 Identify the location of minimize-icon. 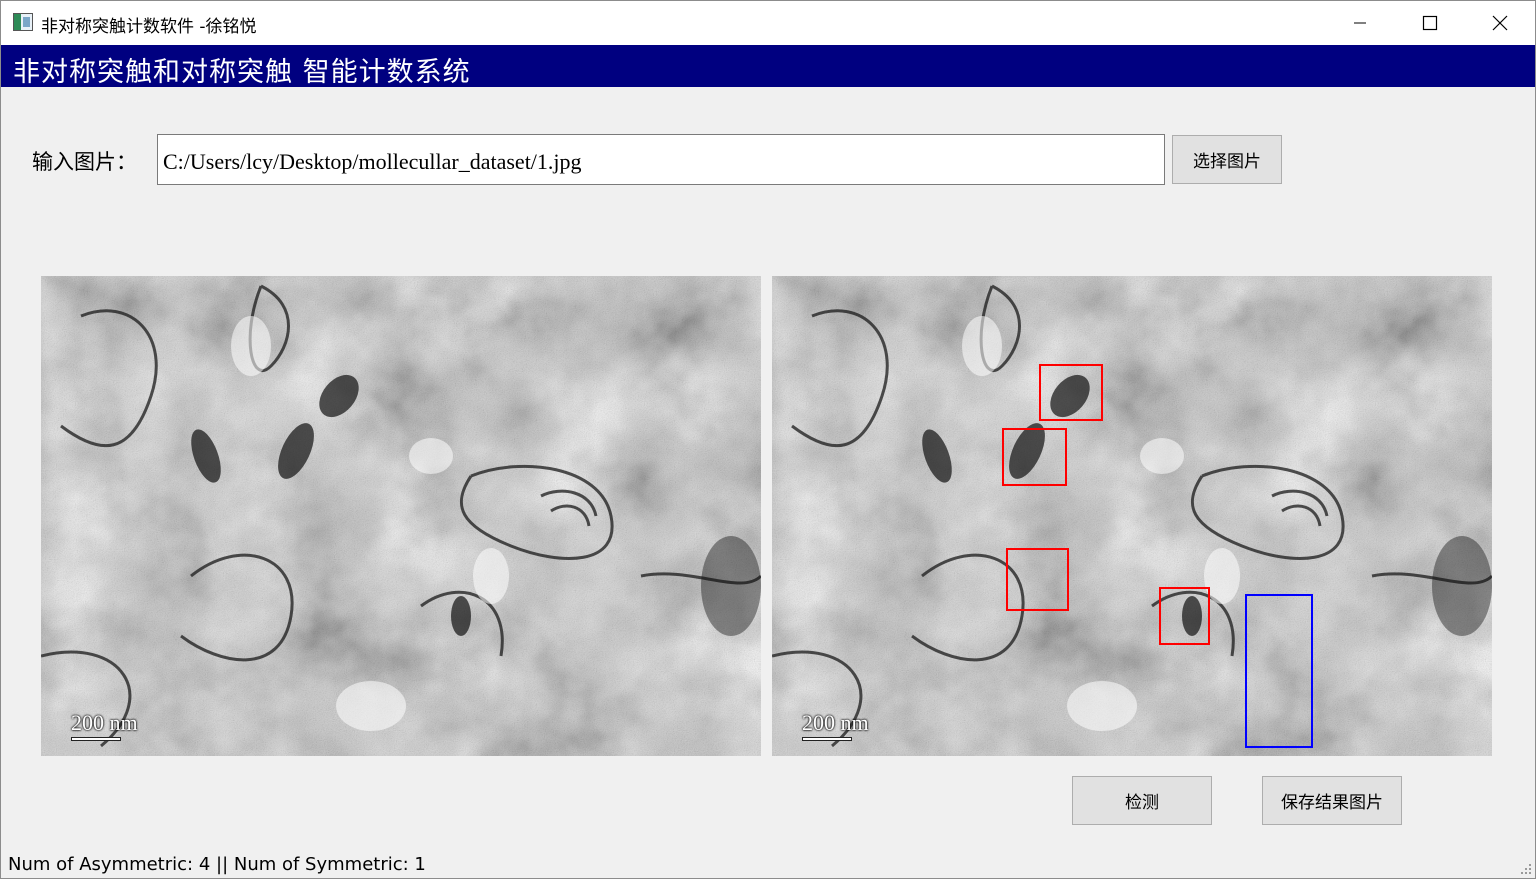
(1360, 23).